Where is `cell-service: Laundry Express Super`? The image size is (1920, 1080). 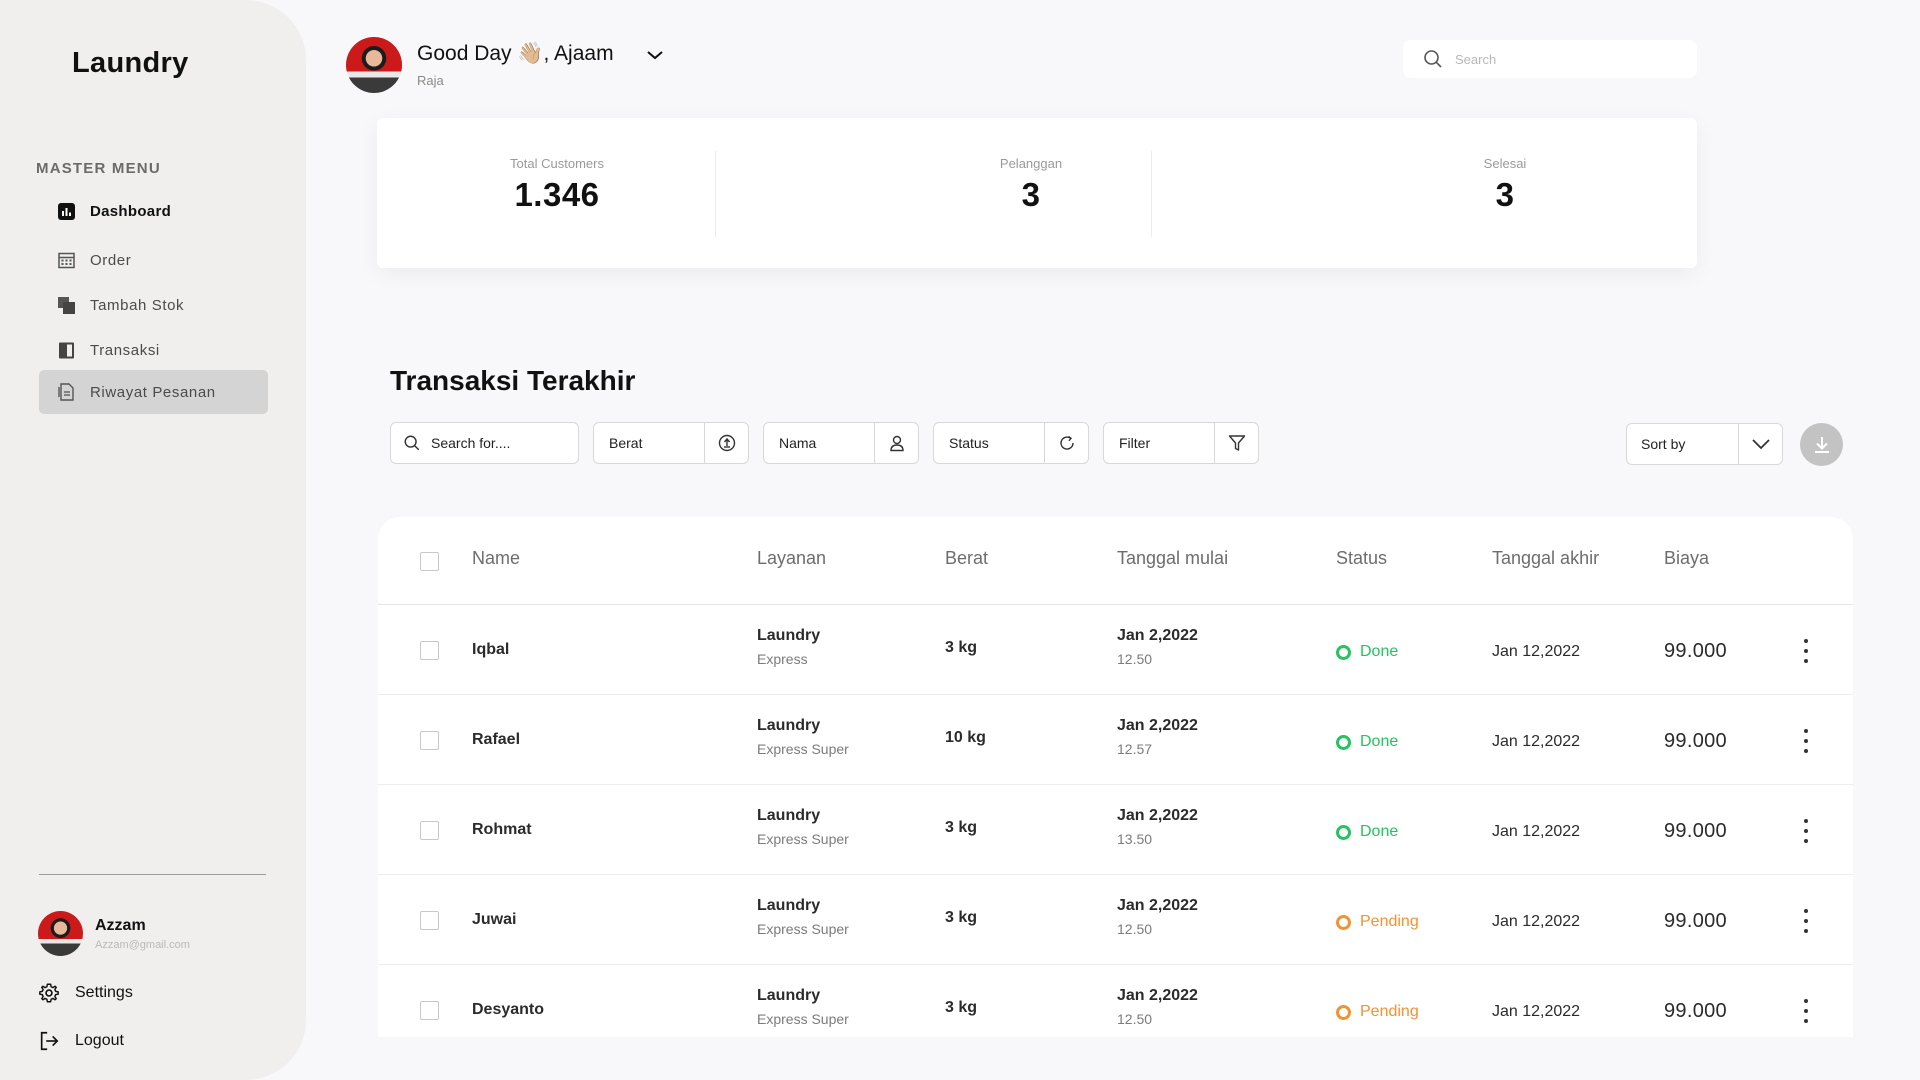 cell-service: Laundry Express Super is located at coordinates (803, 737).